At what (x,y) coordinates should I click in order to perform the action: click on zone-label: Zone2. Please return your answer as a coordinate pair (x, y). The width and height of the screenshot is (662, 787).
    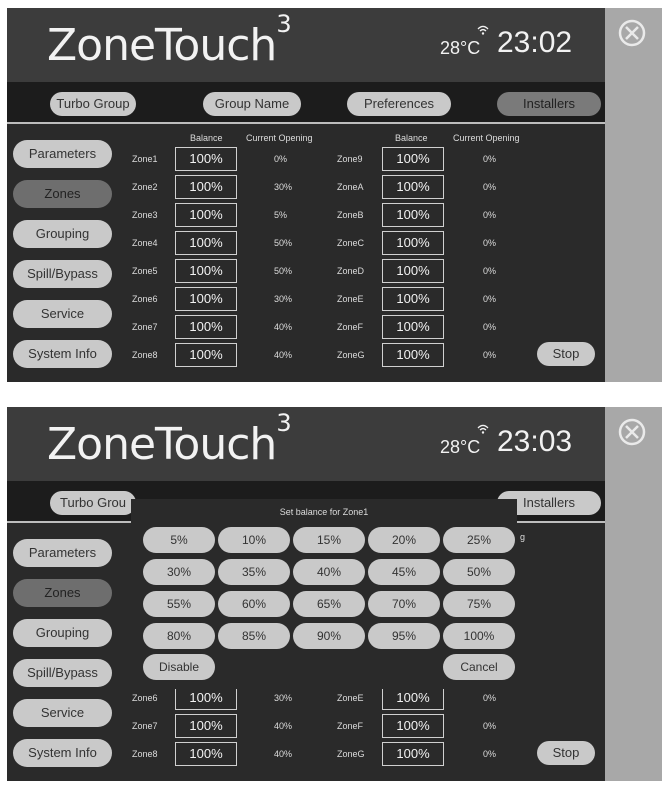
    Looking at the image, I should click on (145, 187).